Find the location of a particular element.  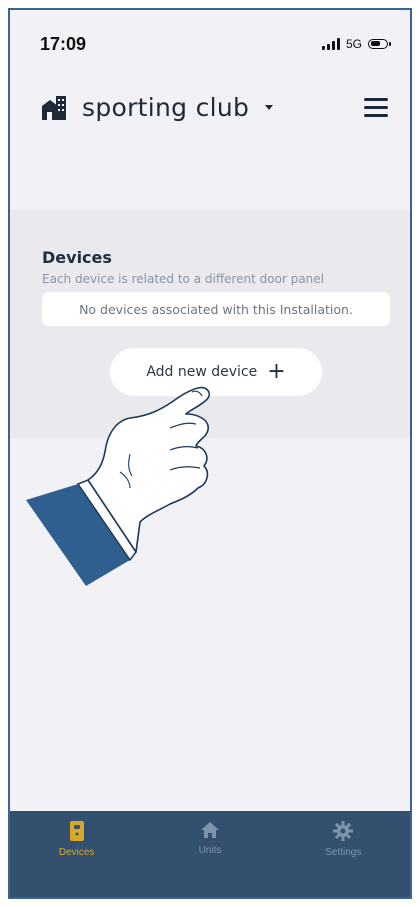

signal-icon is located at coordinates (330, 44).